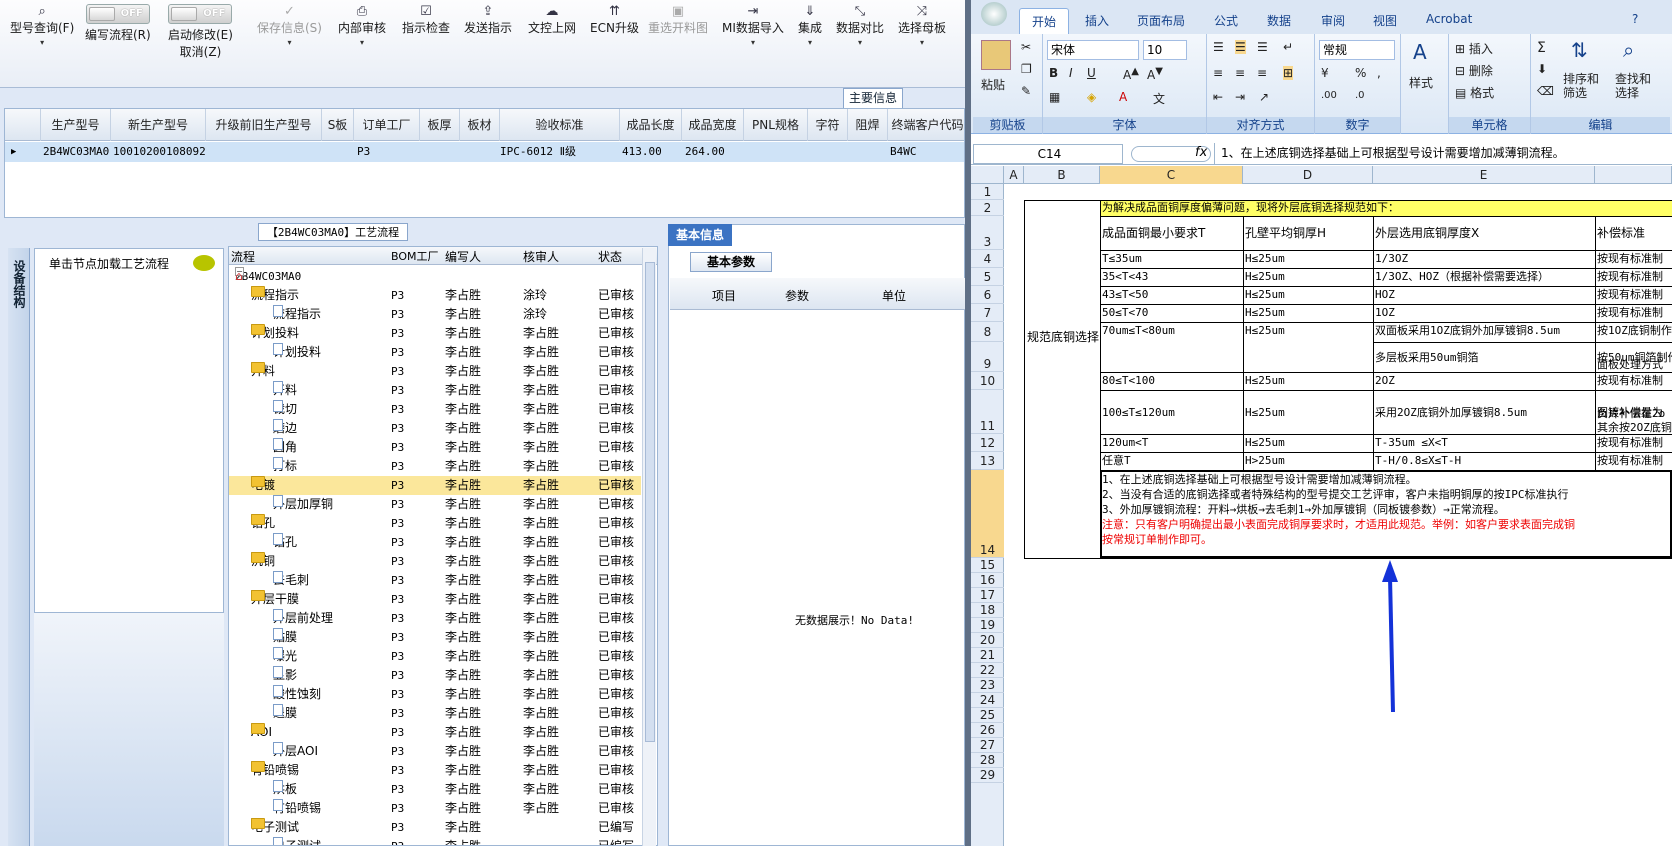 This screenshot has height=846, width=1672. I want to click on edit-flow-toggle: OFF 编写流程(R), so click(118, 24).